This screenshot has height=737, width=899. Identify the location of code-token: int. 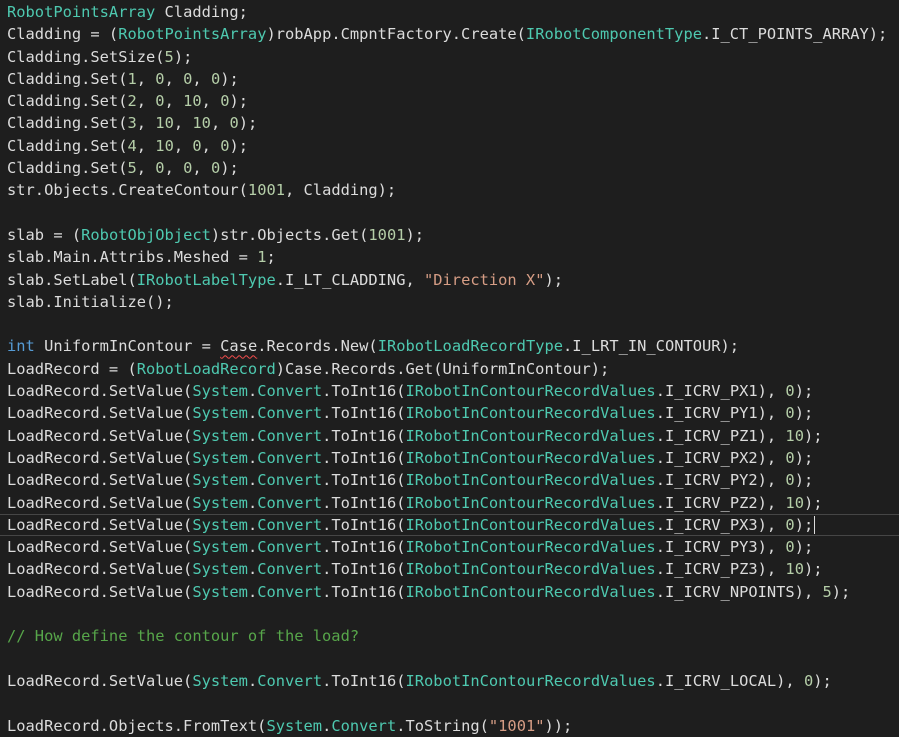
(21, 346).